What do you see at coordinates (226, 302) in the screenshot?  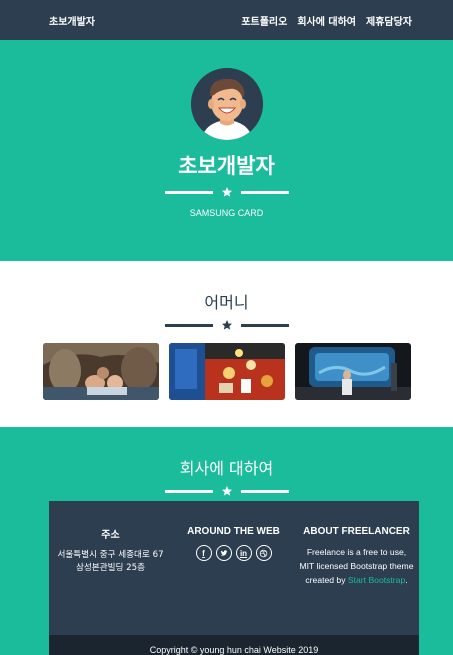 I see `portfolio-title: 어머니` at bounding box center [226, 302].